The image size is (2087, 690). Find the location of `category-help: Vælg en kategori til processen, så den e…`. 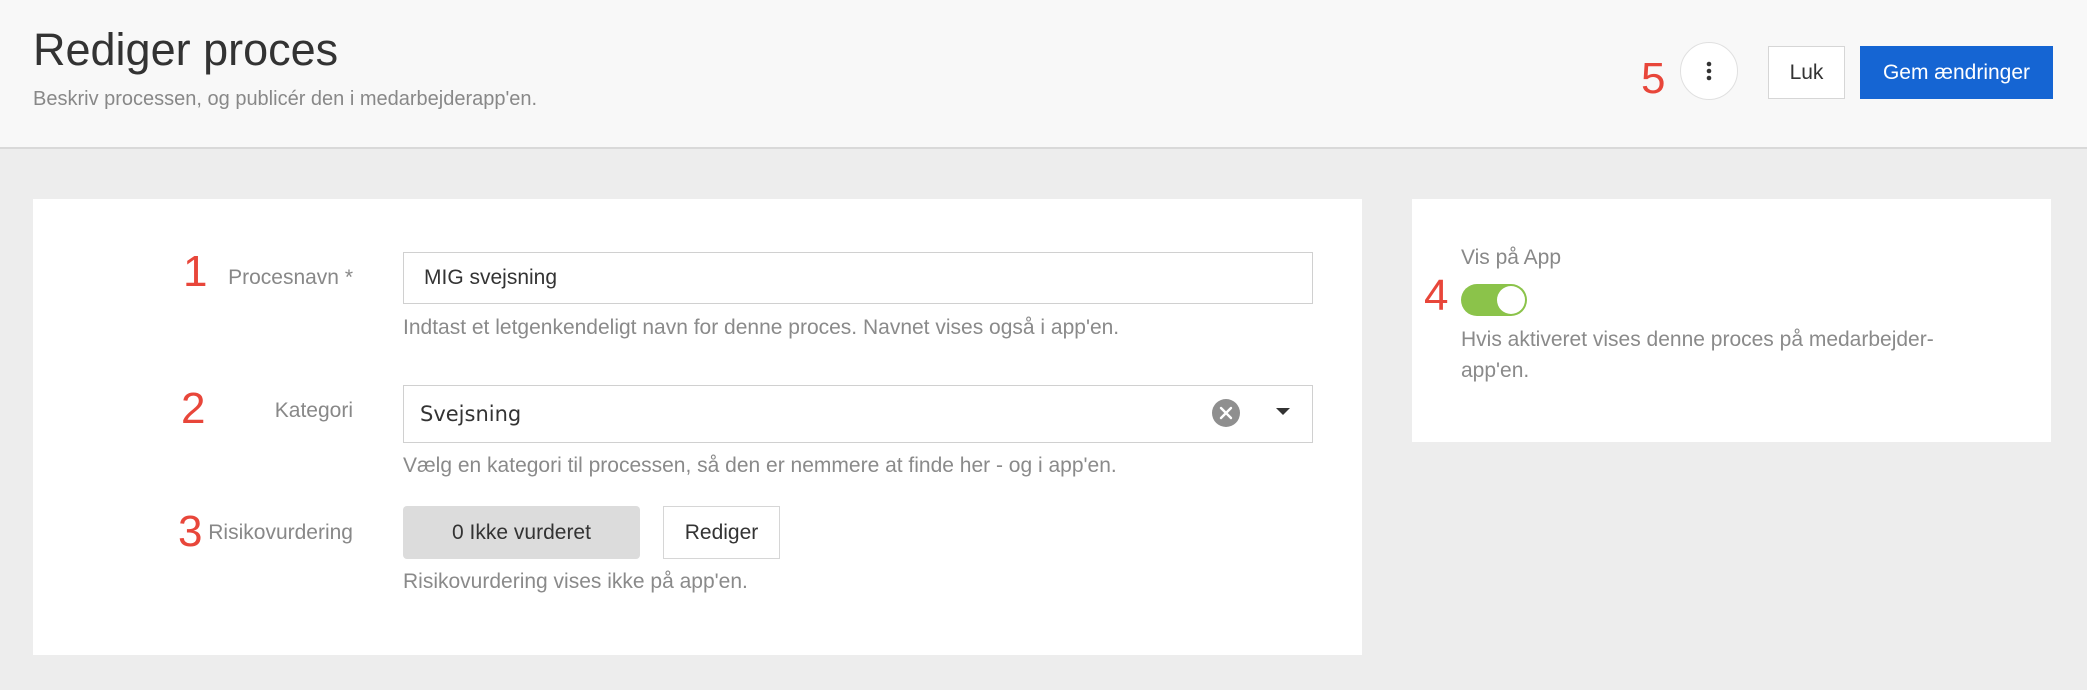

category-help: Vælg en kategori til processen, så den e… is located at coordinates (760, 465).